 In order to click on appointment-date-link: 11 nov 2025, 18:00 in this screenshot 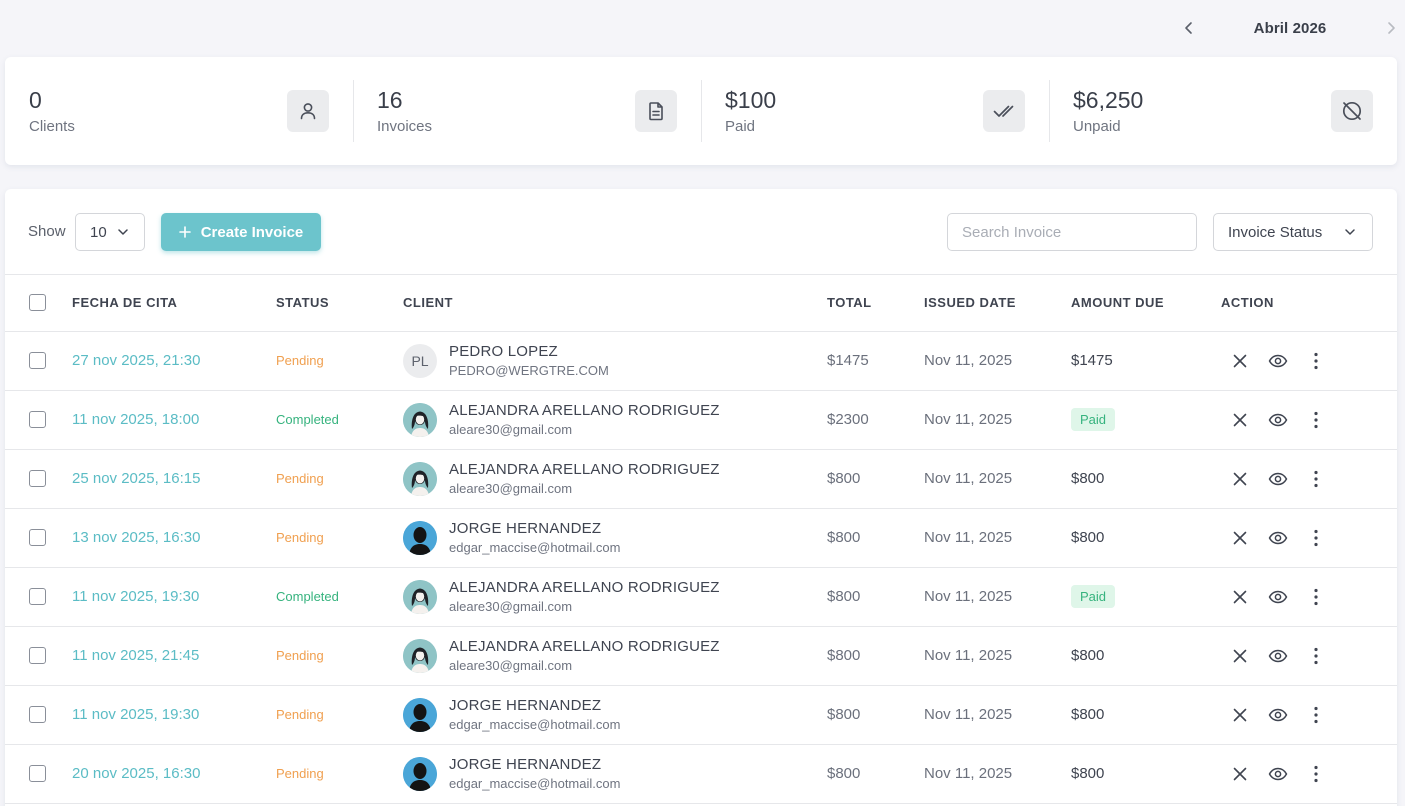, I will do `click(135, 419)`.